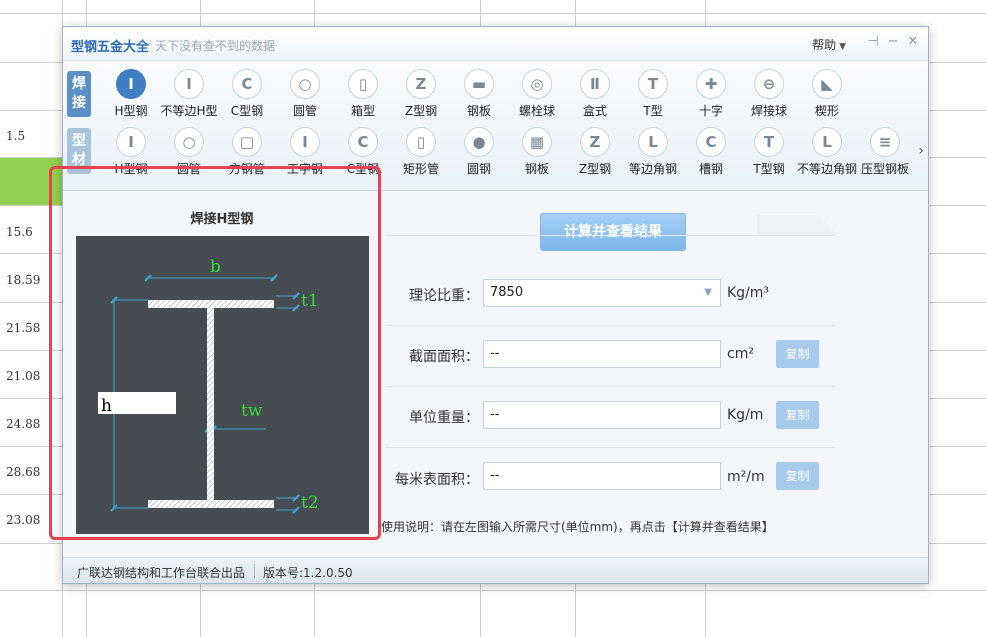 The width and height of the screenshot is (986, 637). What do you see at coordinates (444, 418) in the screenshot?
I see `weight-label: 单位重量：` at bounding box center [444, 418].